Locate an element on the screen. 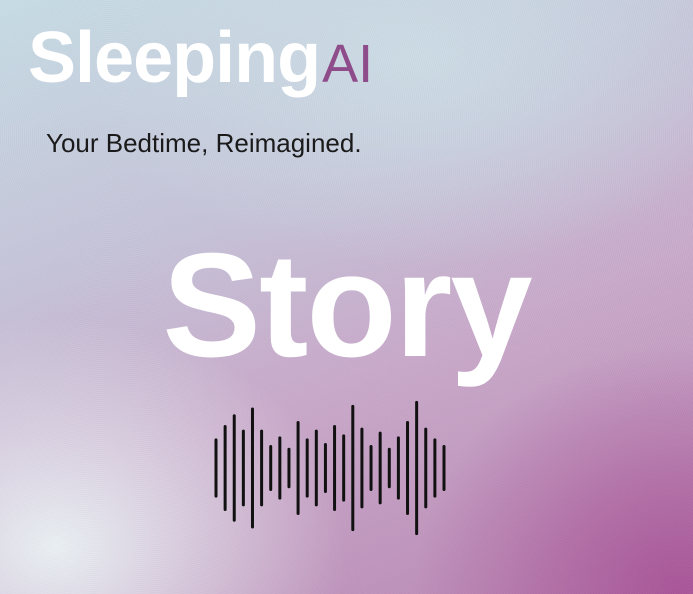 This screenshot has height=594, width=693. page-title: Story is located at coordinates (347, 305).